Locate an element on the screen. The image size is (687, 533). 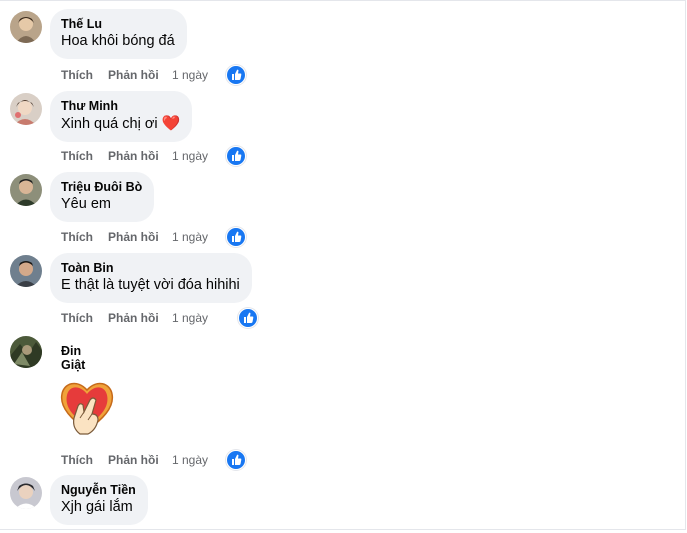
comment-bubble: Toàn Bin E thật là tuyệt vời đóa hihihi is located at coordinates (151, 278).